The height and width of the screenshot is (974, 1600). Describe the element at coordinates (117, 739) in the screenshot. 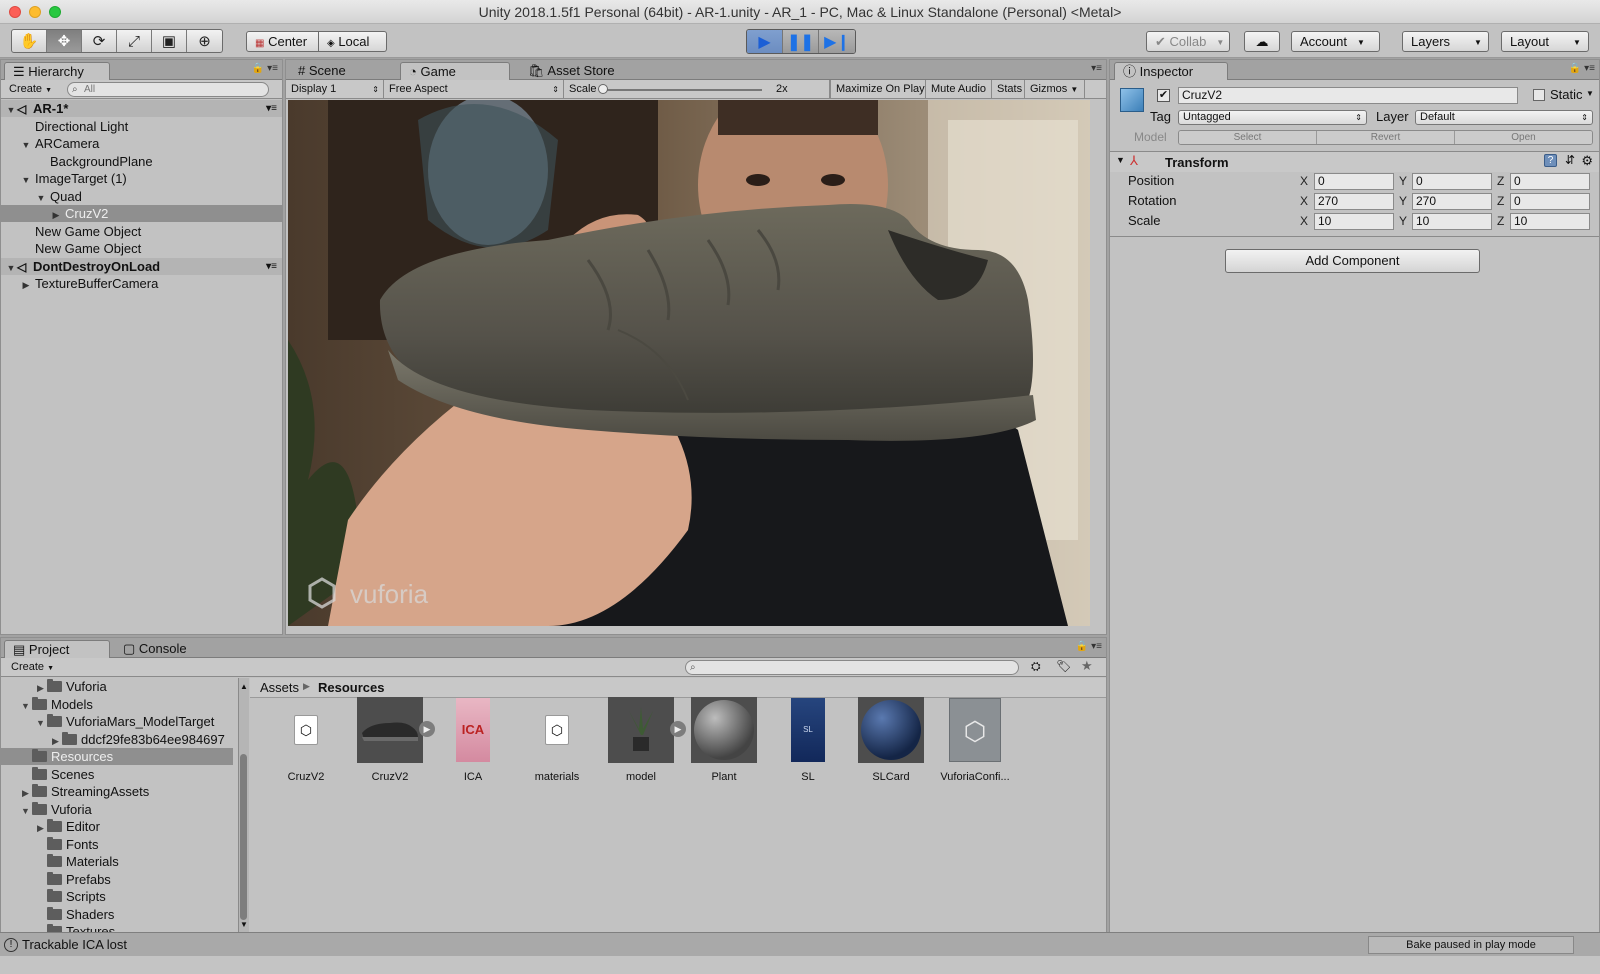

I see `project-folder-row: ▶ ddcf29fe83b64ee984697` at that location.